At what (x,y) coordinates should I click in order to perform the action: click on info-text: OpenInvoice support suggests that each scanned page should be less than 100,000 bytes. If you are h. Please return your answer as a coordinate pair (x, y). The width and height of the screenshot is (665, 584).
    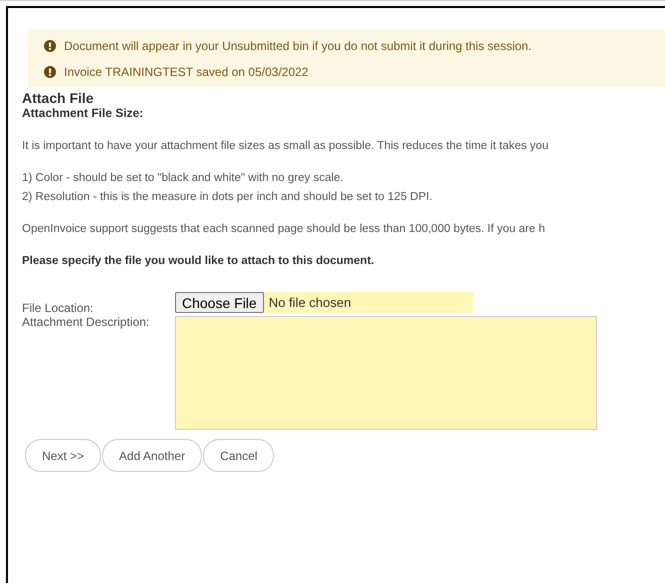
    Looking at the image, I should click on (284, 229).